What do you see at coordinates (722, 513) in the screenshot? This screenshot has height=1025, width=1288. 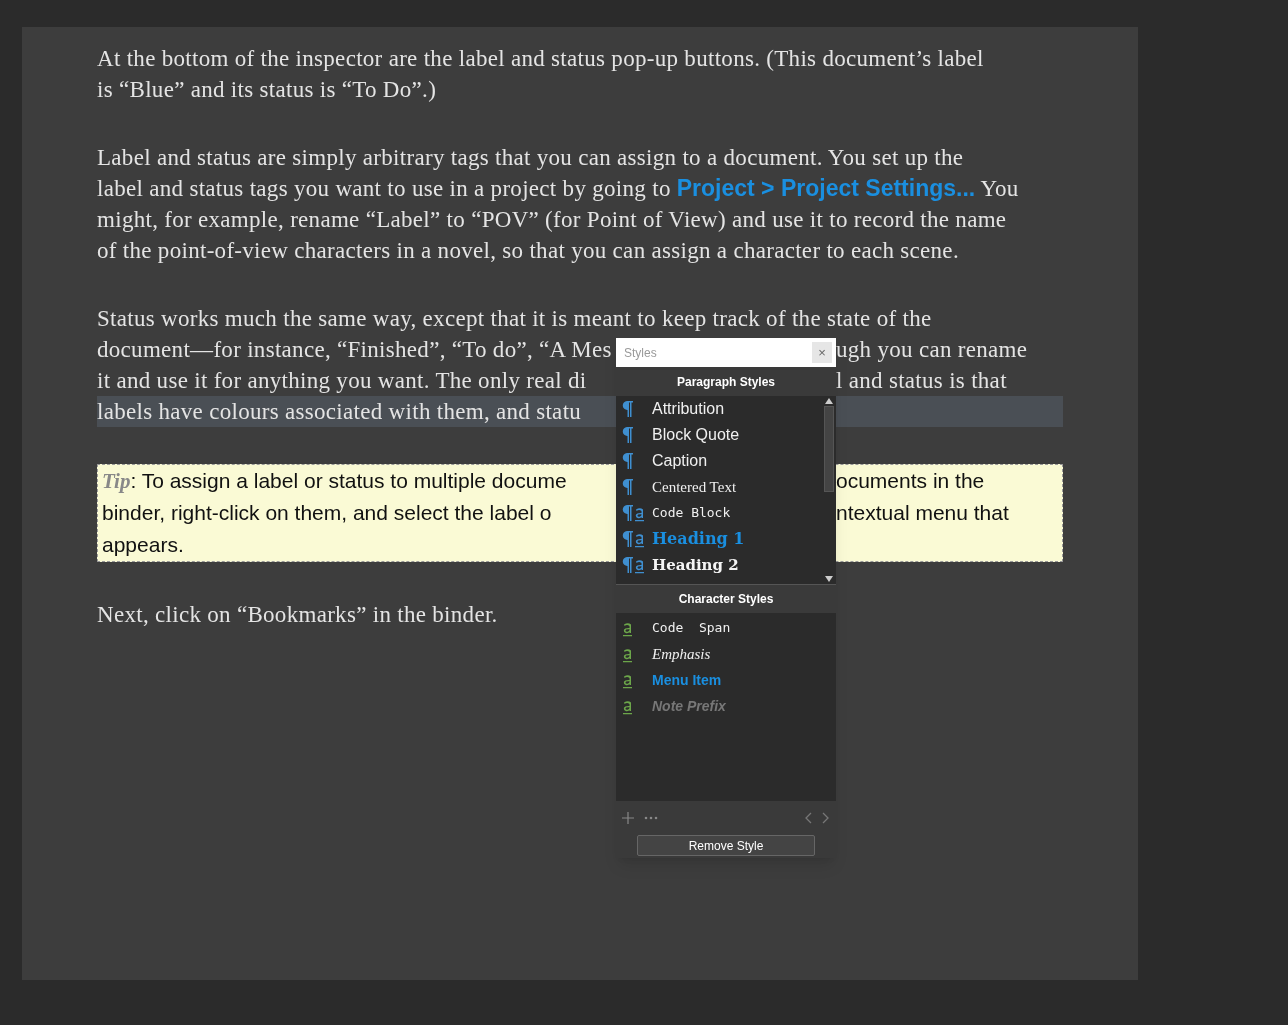 I see `style-item: Code Block` at bounding box center [722, 513].